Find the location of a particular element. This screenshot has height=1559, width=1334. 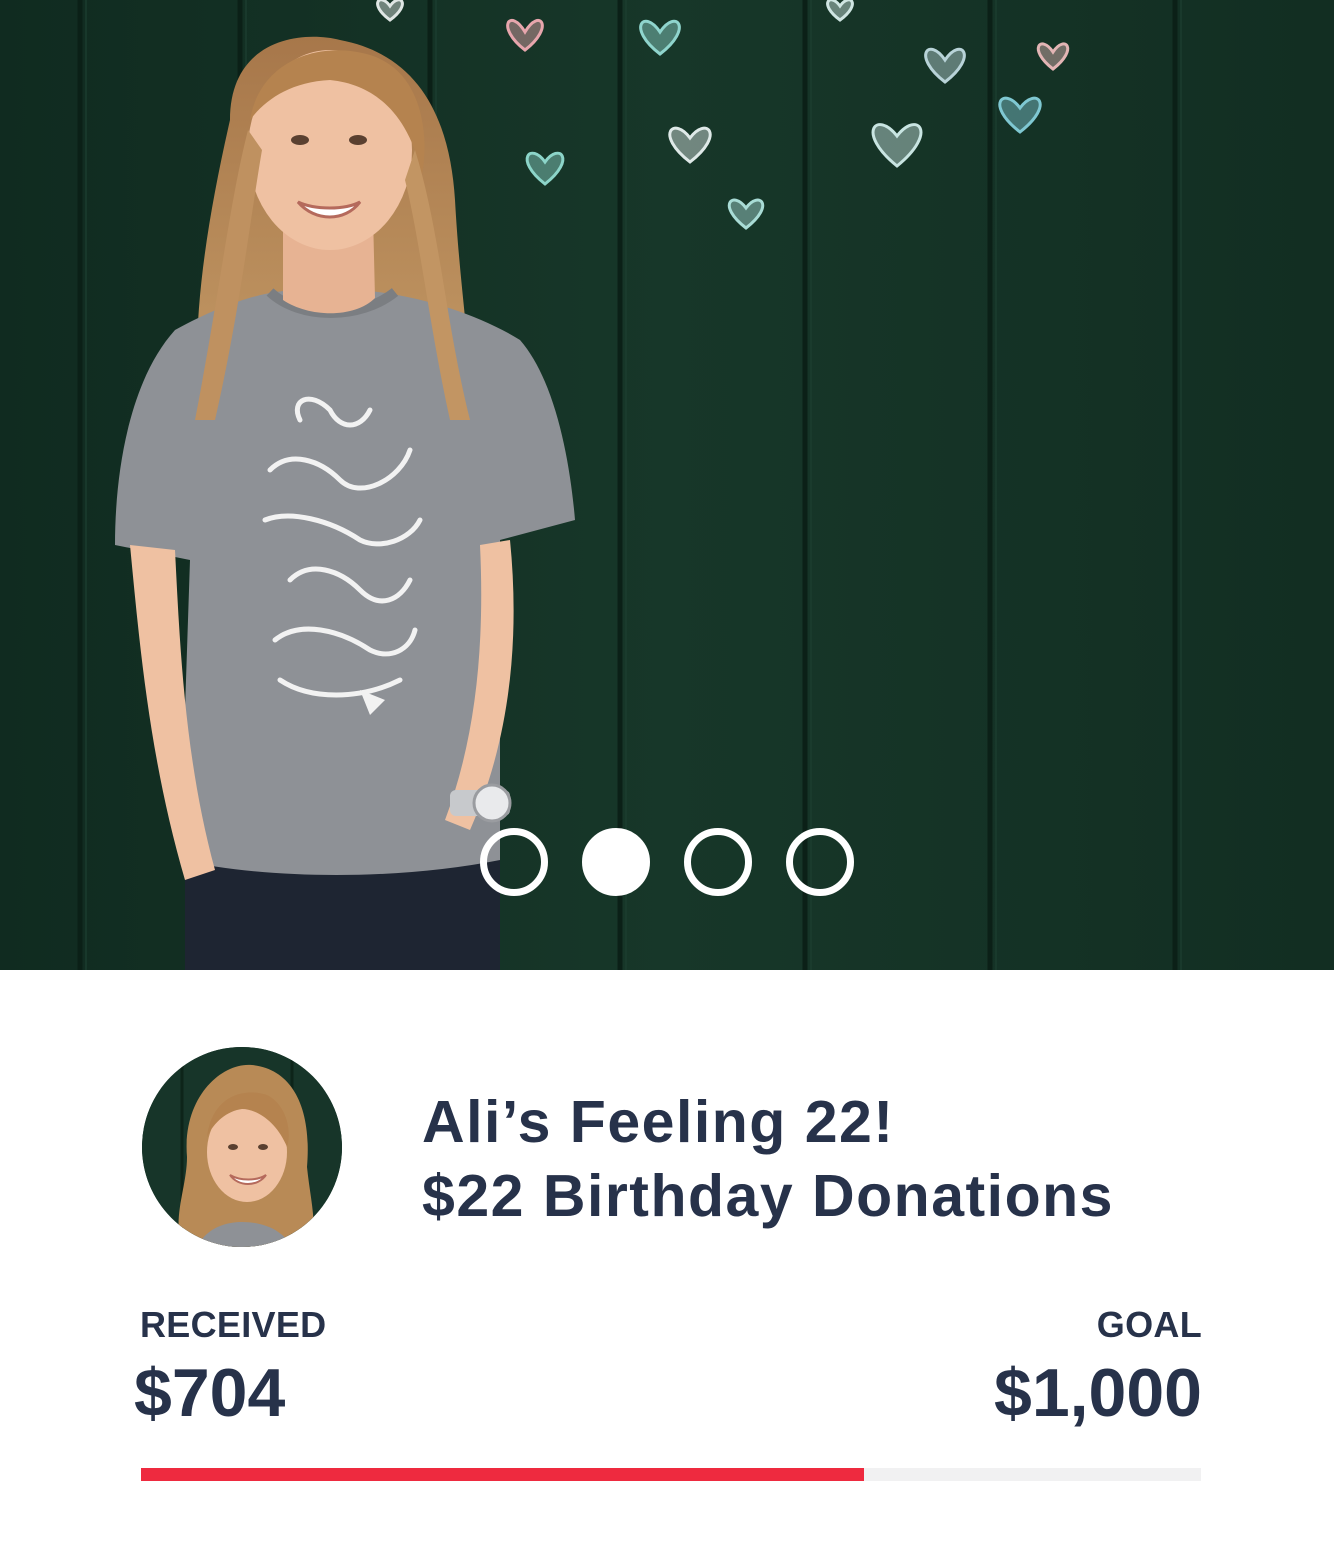

donation-progress-bar is located at coordinates (671, 1474).